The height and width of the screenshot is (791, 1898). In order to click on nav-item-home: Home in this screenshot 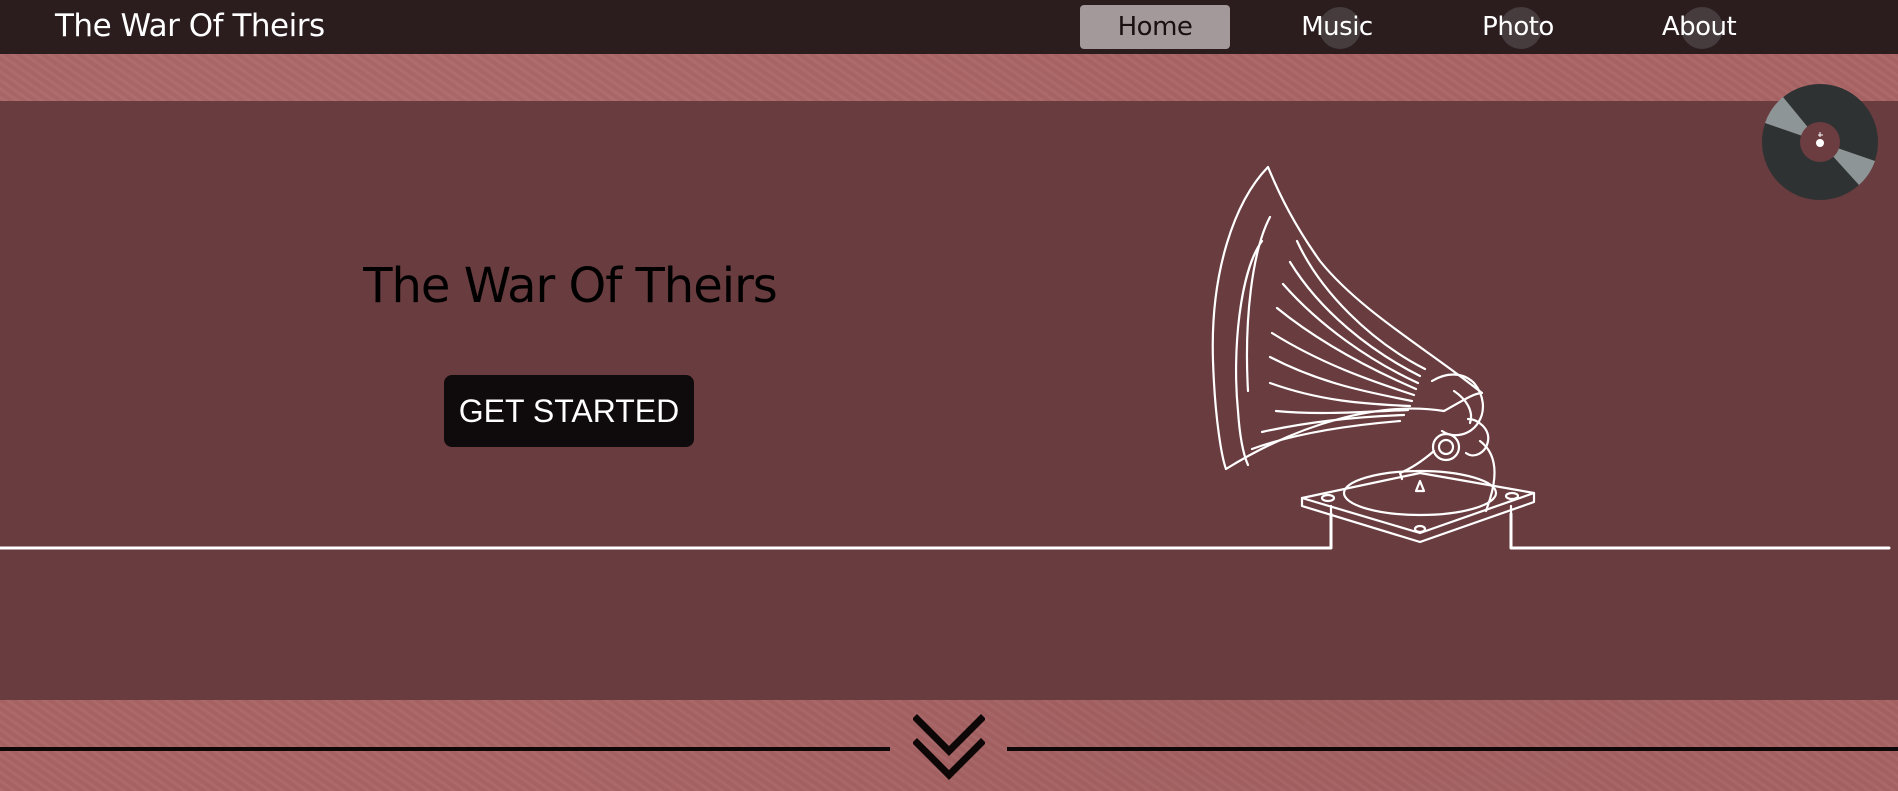, I will do `click(1155, 27)`.